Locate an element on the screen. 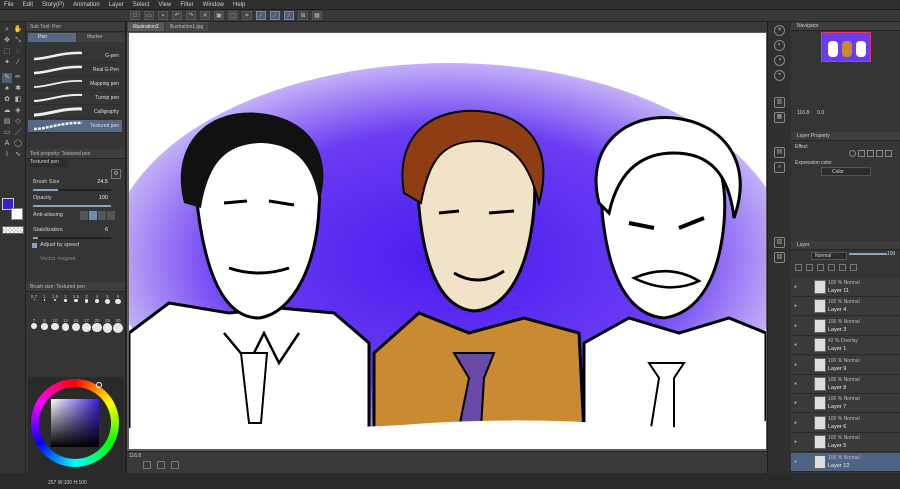  text-tool-icon: A is located at coordinates (7, 144).